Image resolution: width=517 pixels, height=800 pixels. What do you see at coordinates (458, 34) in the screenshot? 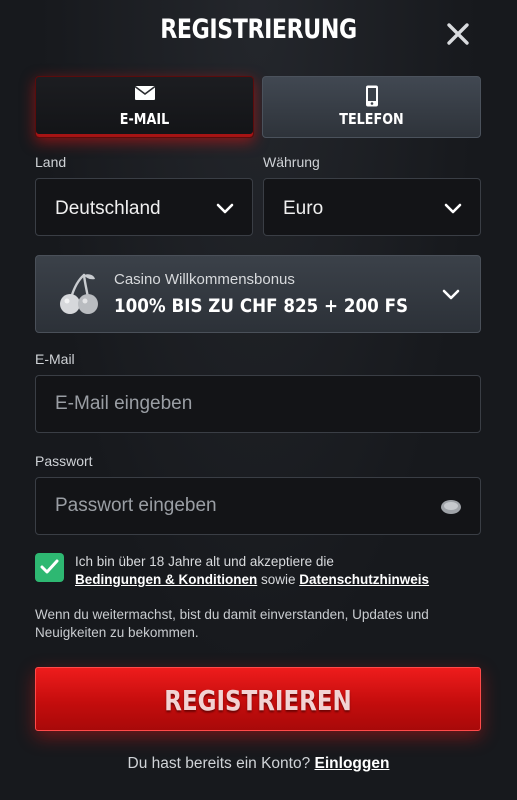
I see `close-icon` at bounding box center [458, 34].